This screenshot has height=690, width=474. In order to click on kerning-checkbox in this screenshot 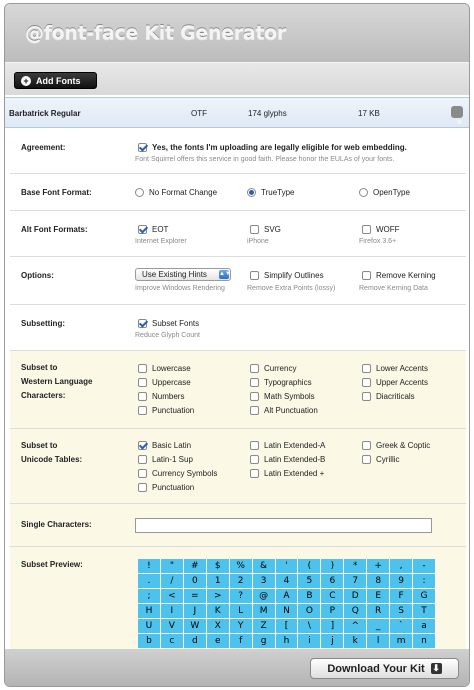, I will do `click(366, 275)`.